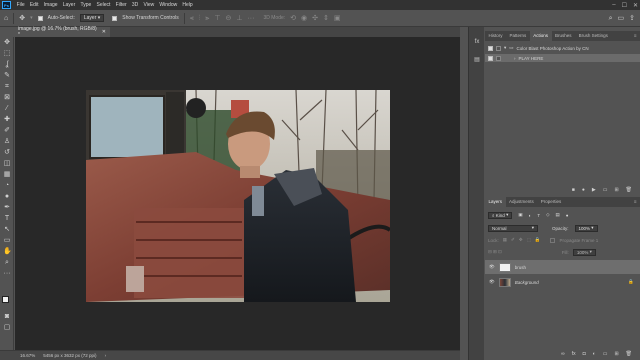  I want to click on transform-controls-checkbox, so click(115, 18).